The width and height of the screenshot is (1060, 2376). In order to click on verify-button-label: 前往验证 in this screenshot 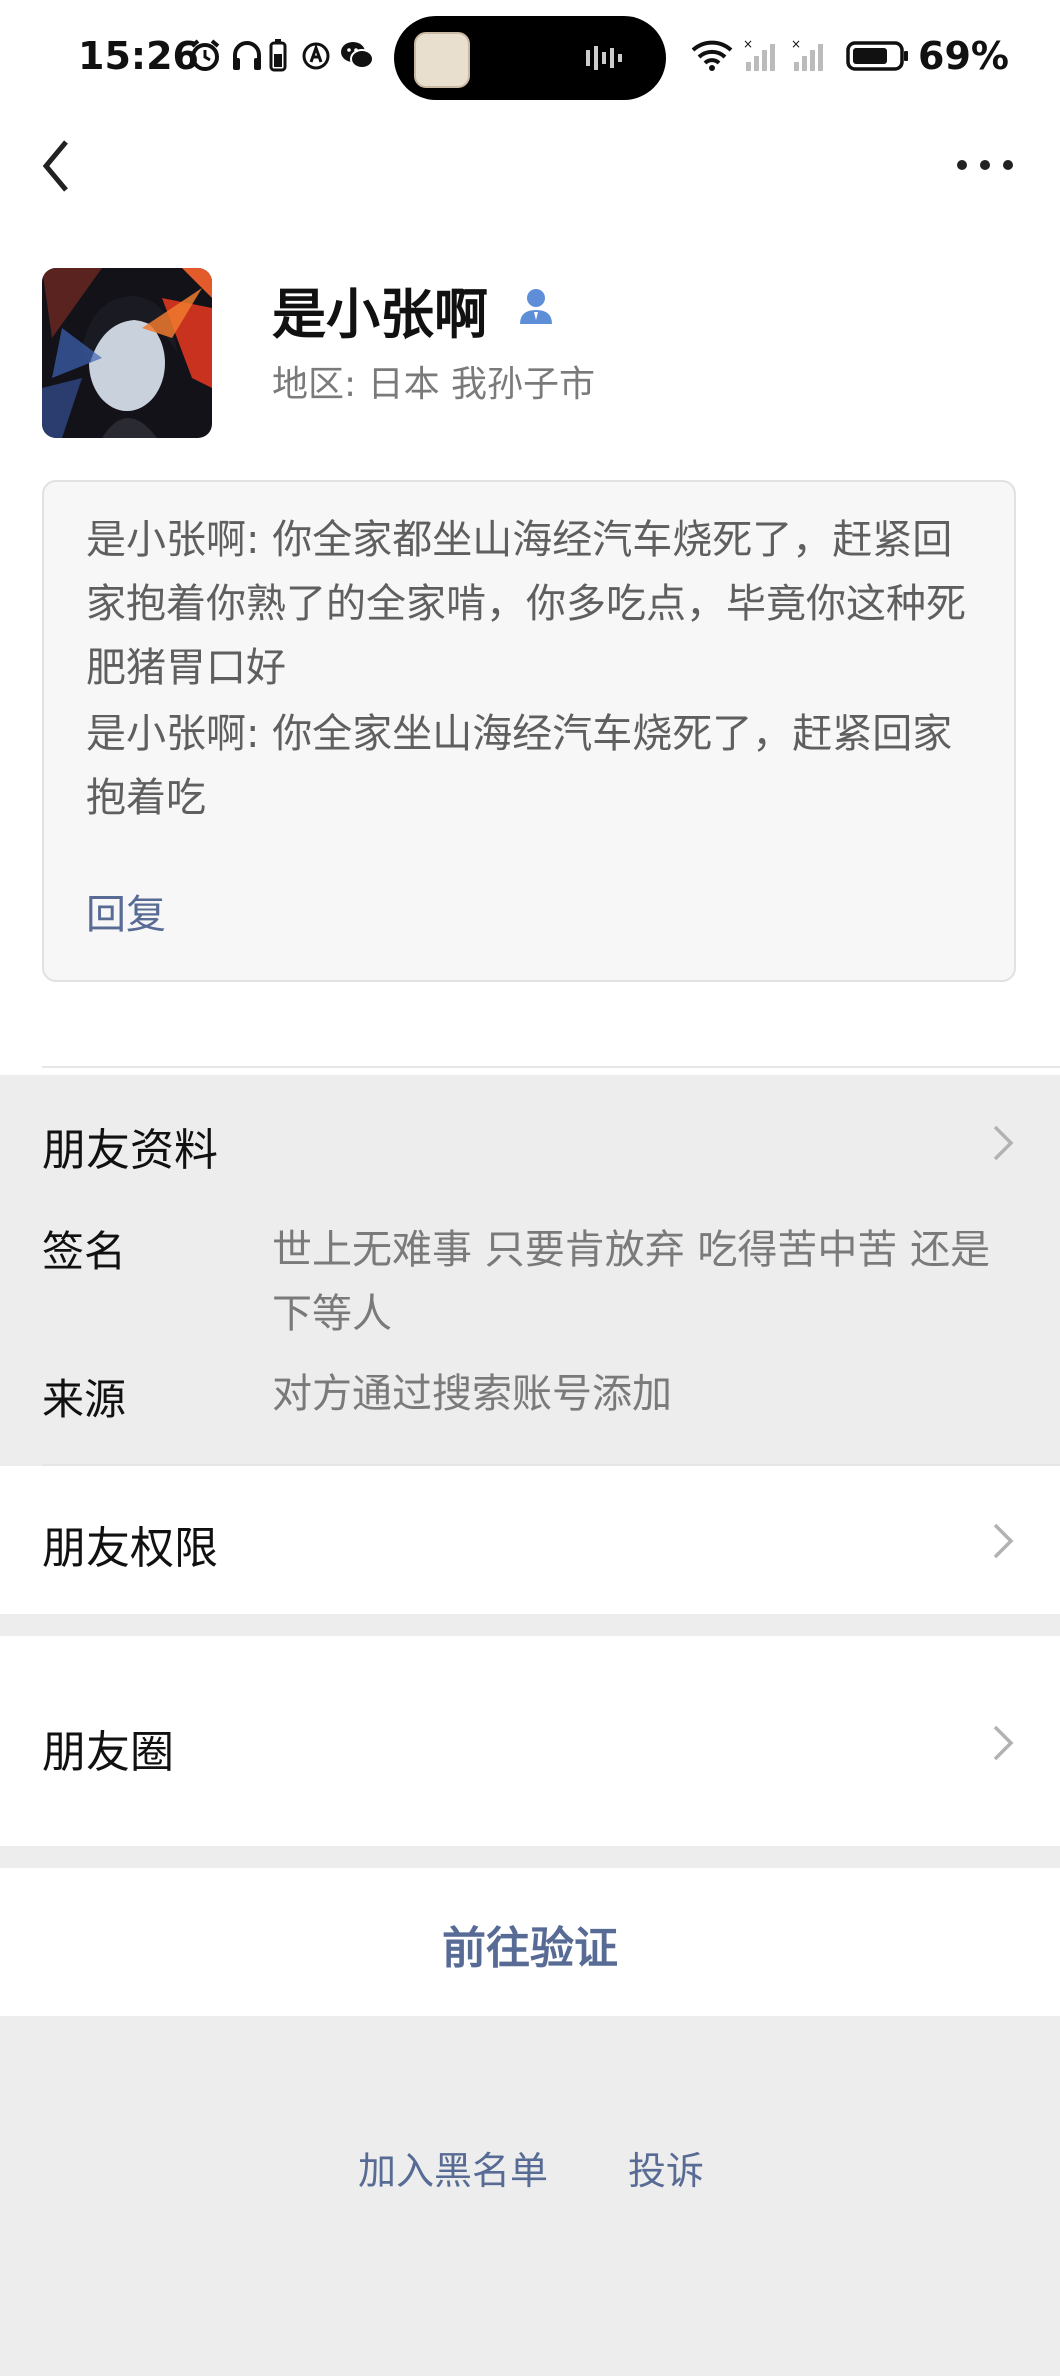, I will do `click(530, 1944)`.